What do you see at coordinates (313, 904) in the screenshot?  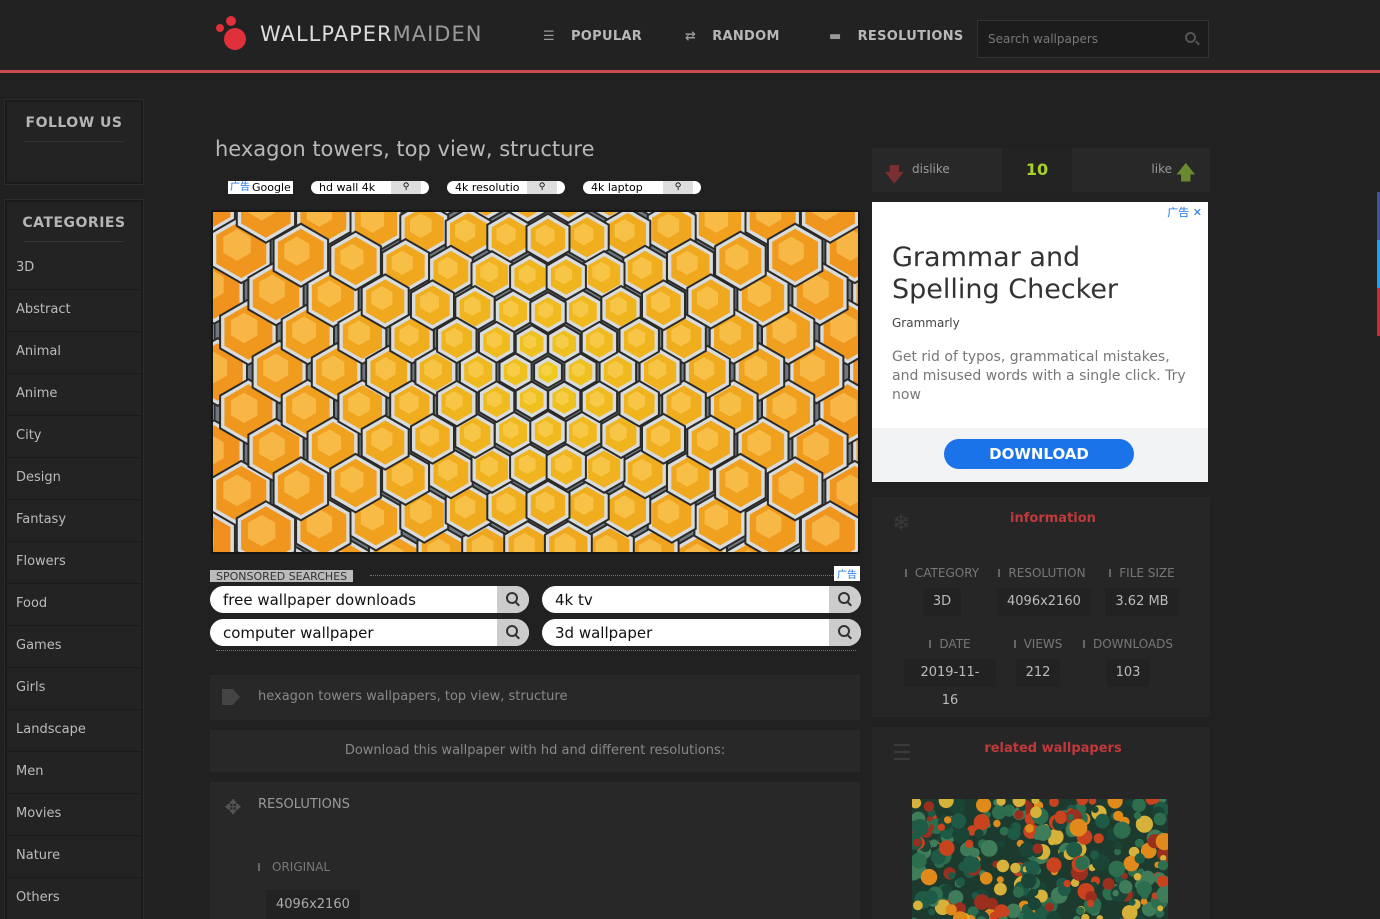 I see `original-resolution-link: 4096x2160` at bounding box center [313, 904].